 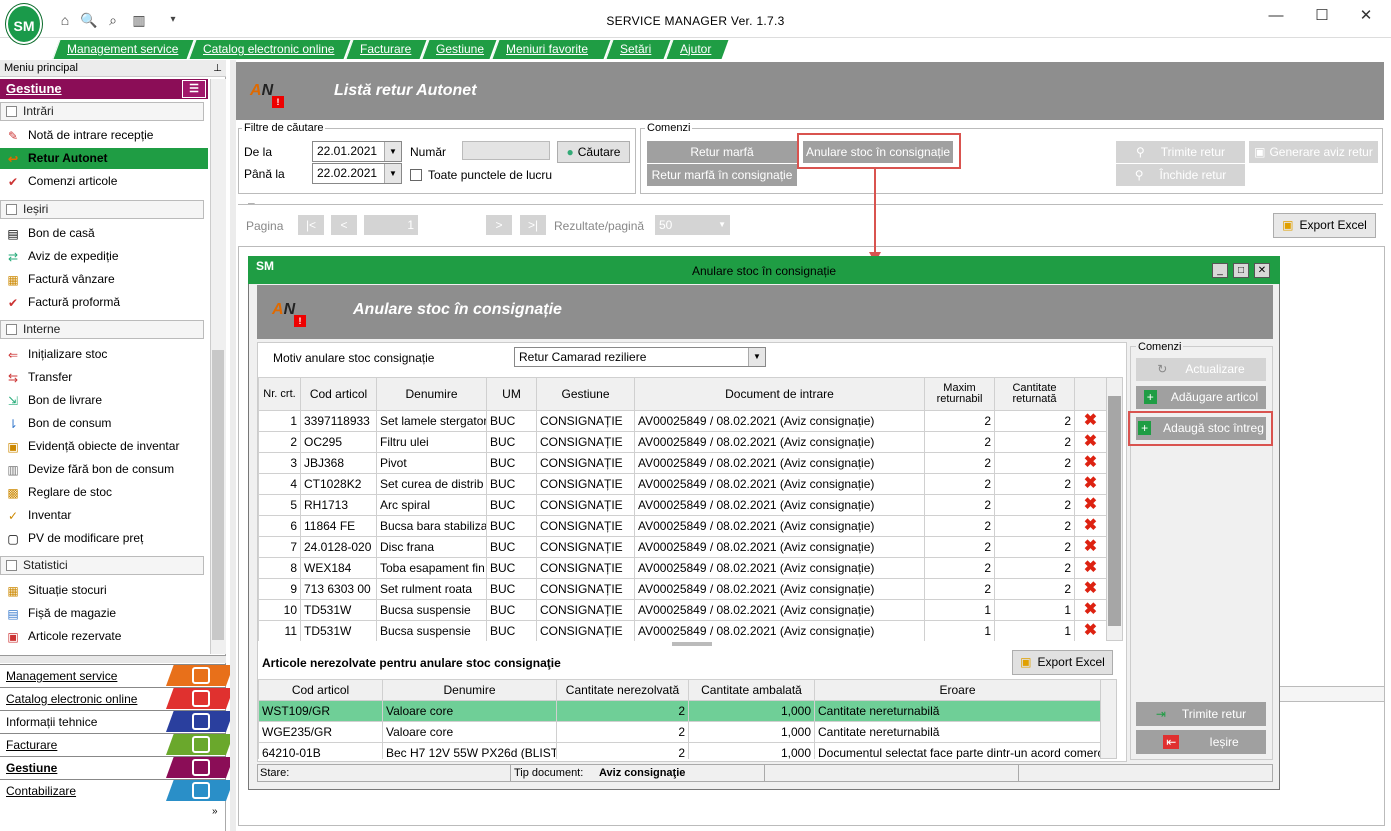 I want to click on results-per-page-select: 50 ▼, so click(x=692, y=225).